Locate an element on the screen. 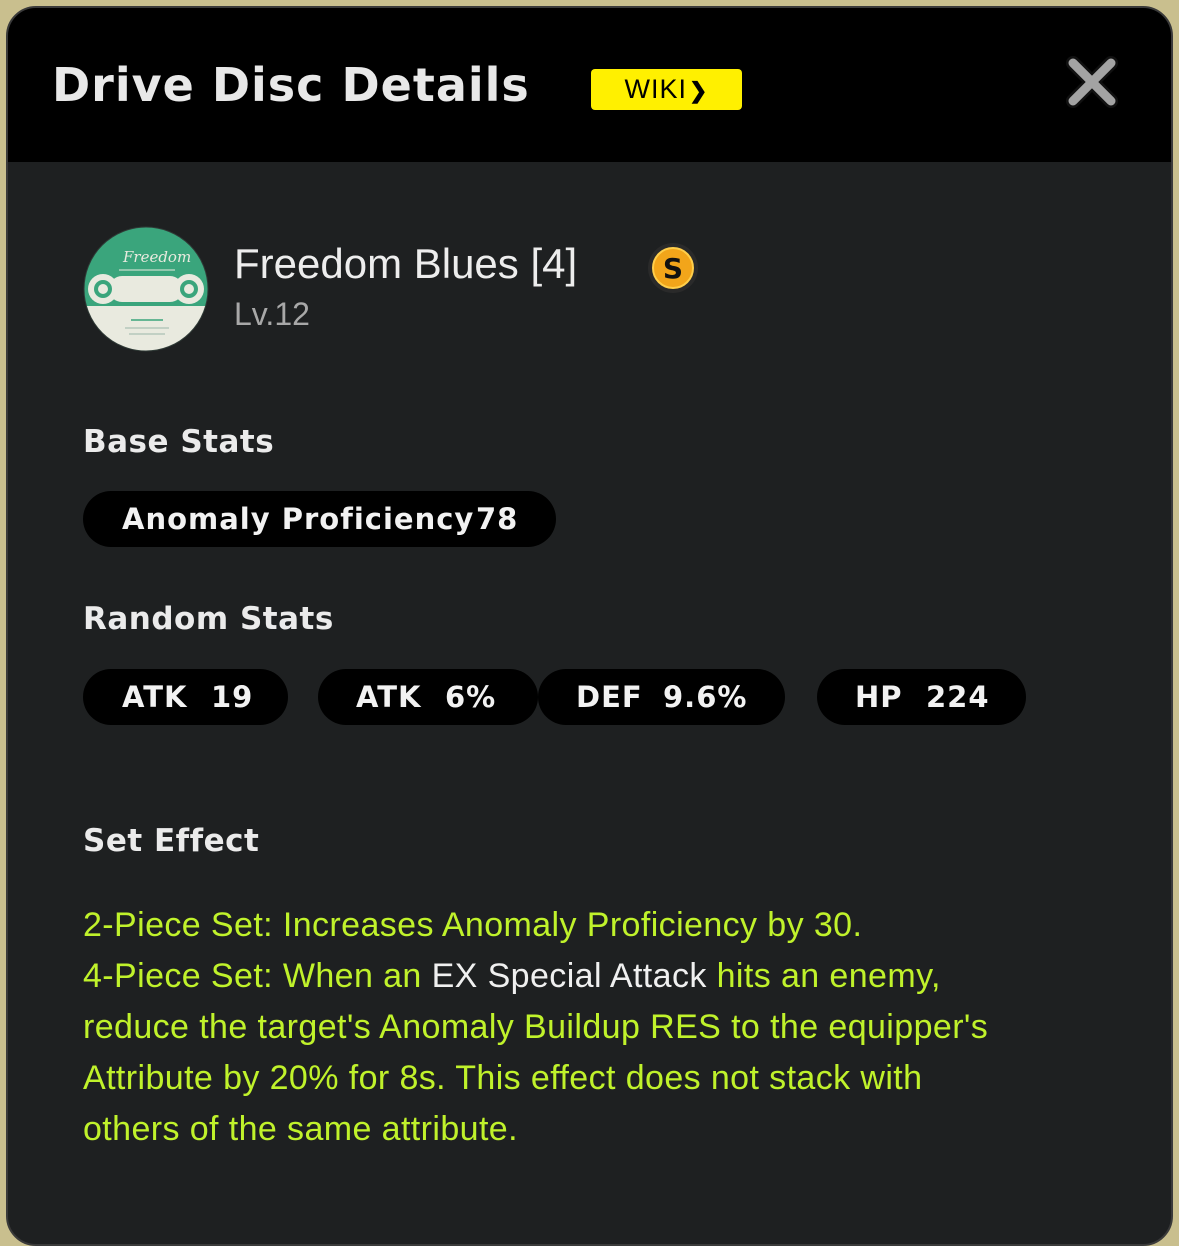  wiki-label: WIKI is located at coordinates (656, 89).